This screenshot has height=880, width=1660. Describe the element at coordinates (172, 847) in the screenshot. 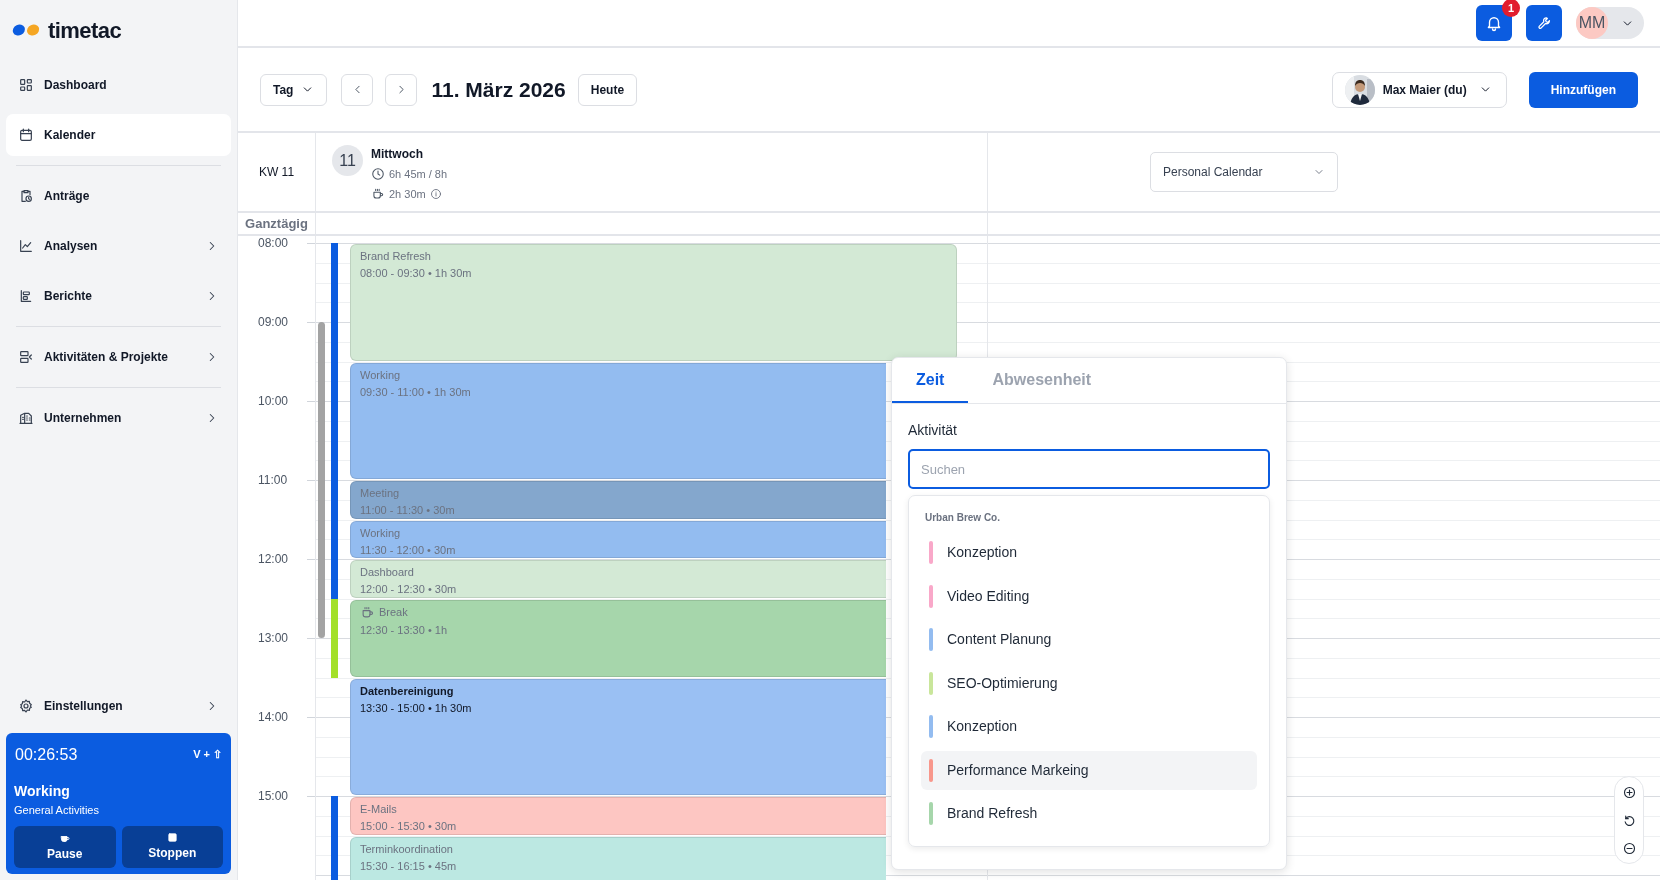

I see `stop-button: Stoppen` at that location.